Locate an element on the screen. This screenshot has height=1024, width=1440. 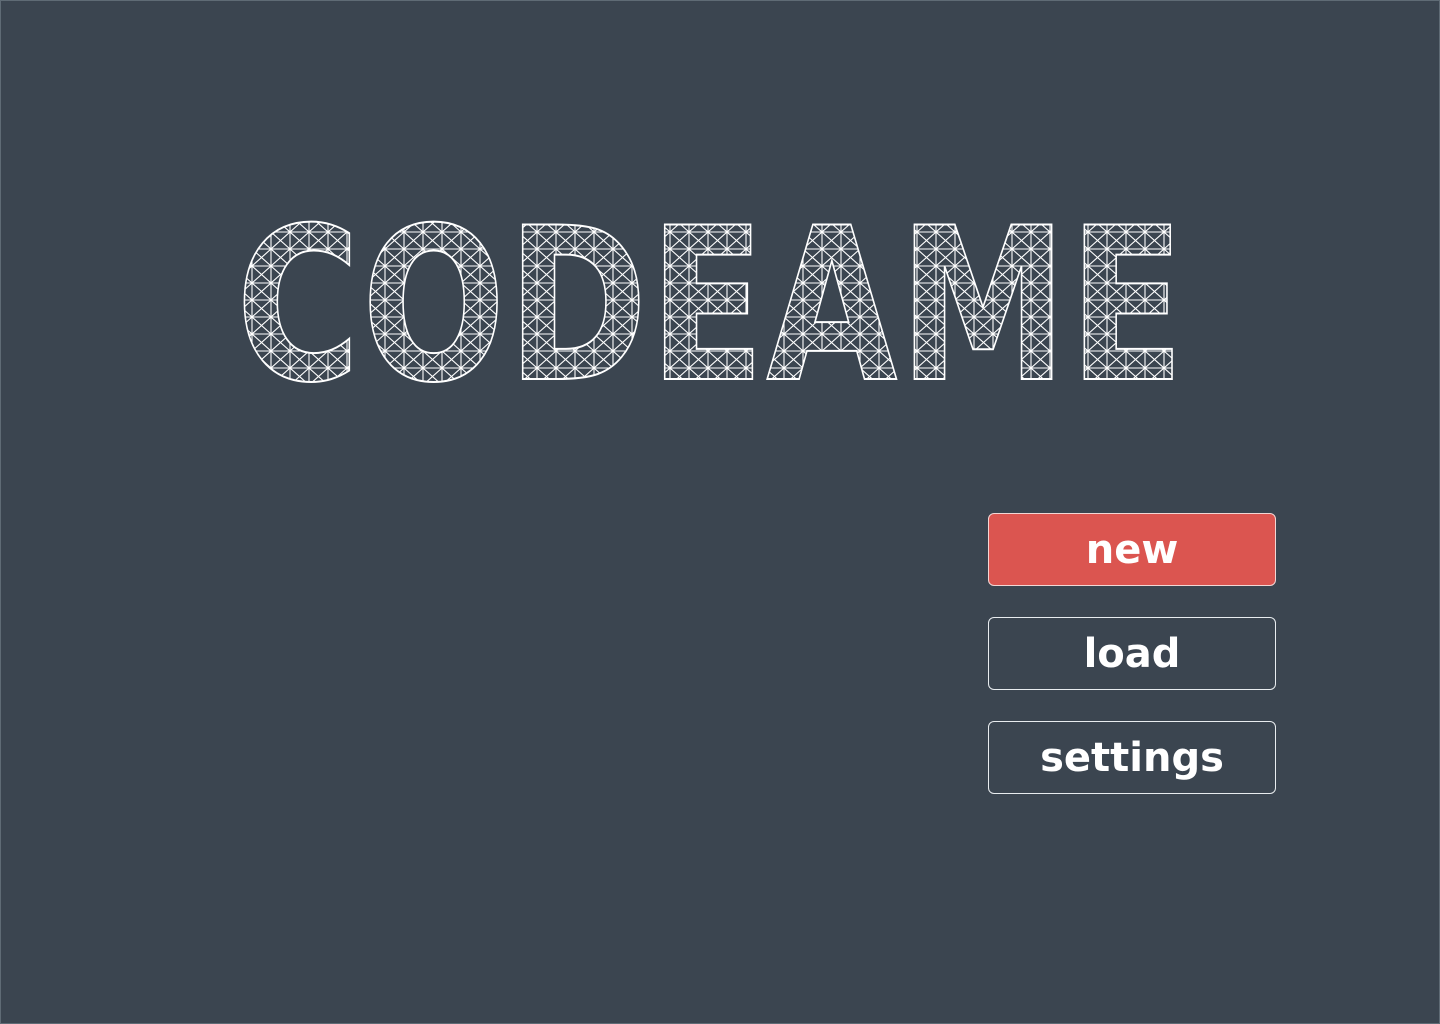
logo-title: CODEAME is located at coordinates (711, 300).